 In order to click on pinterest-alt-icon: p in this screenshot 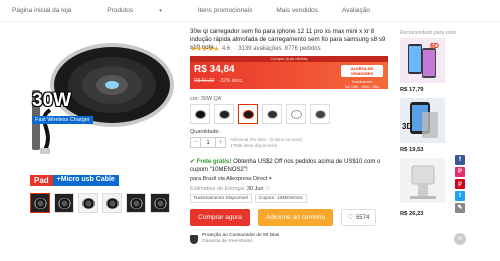, I will do `click(460, 184)`.